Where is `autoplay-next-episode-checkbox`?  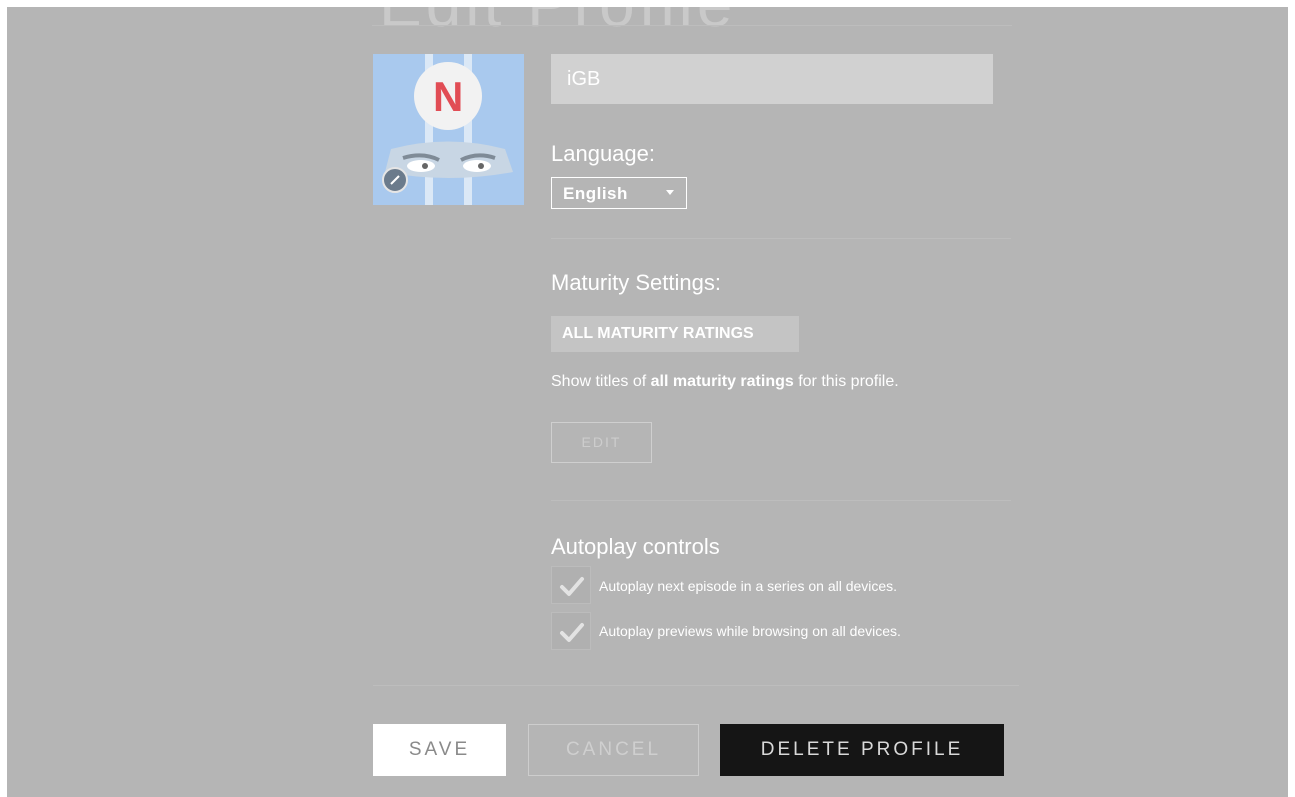 autoplay-next-episode-checkbox is located at coordinates (571, 585).